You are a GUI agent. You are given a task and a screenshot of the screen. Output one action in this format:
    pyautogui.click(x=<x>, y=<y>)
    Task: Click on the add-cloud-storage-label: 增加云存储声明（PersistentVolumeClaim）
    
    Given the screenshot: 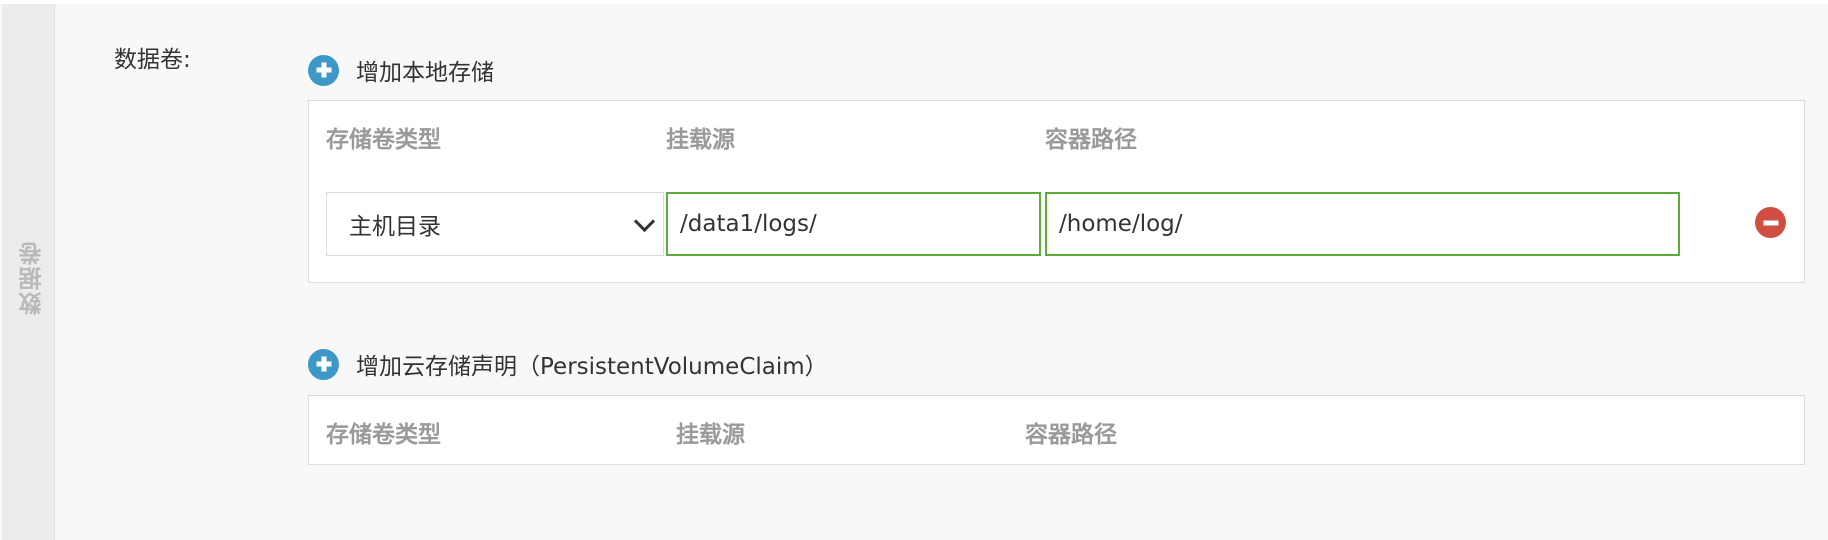 What is the action you would take?
    pyautogui.click(x=592, y=367)
    